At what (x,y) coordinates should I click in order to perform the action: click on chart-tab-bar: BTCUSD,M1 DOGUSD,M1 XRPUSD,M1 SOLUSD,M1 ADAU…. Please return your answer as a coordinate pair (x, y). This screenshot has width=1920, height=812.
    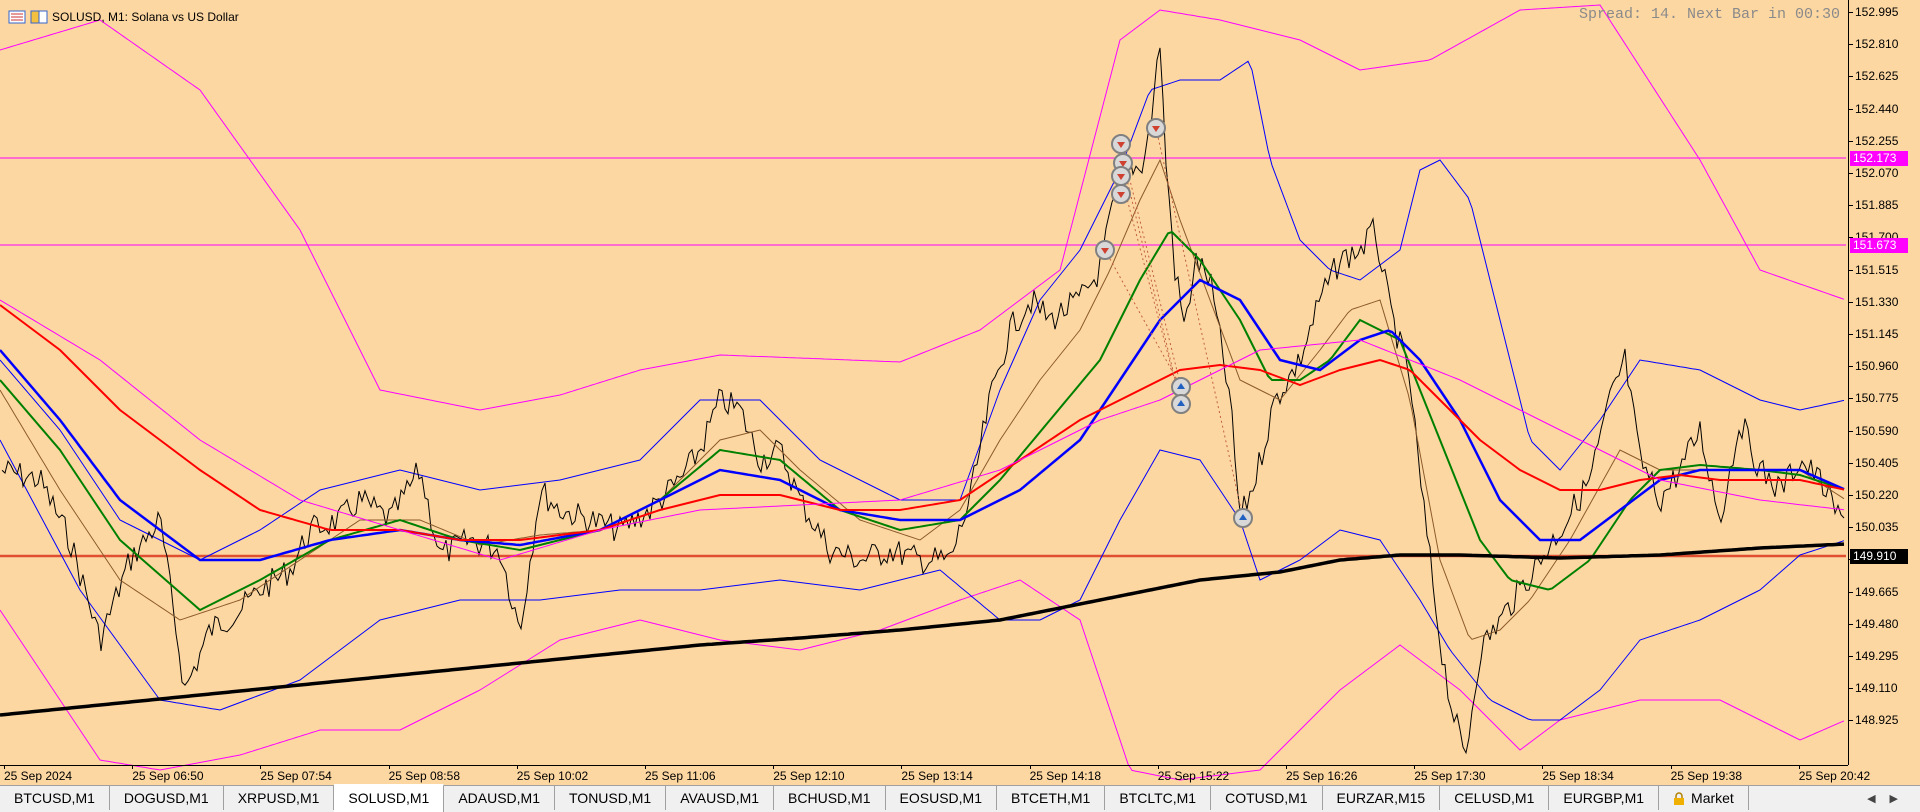
    Looking at the image, I should click on (960, 798).